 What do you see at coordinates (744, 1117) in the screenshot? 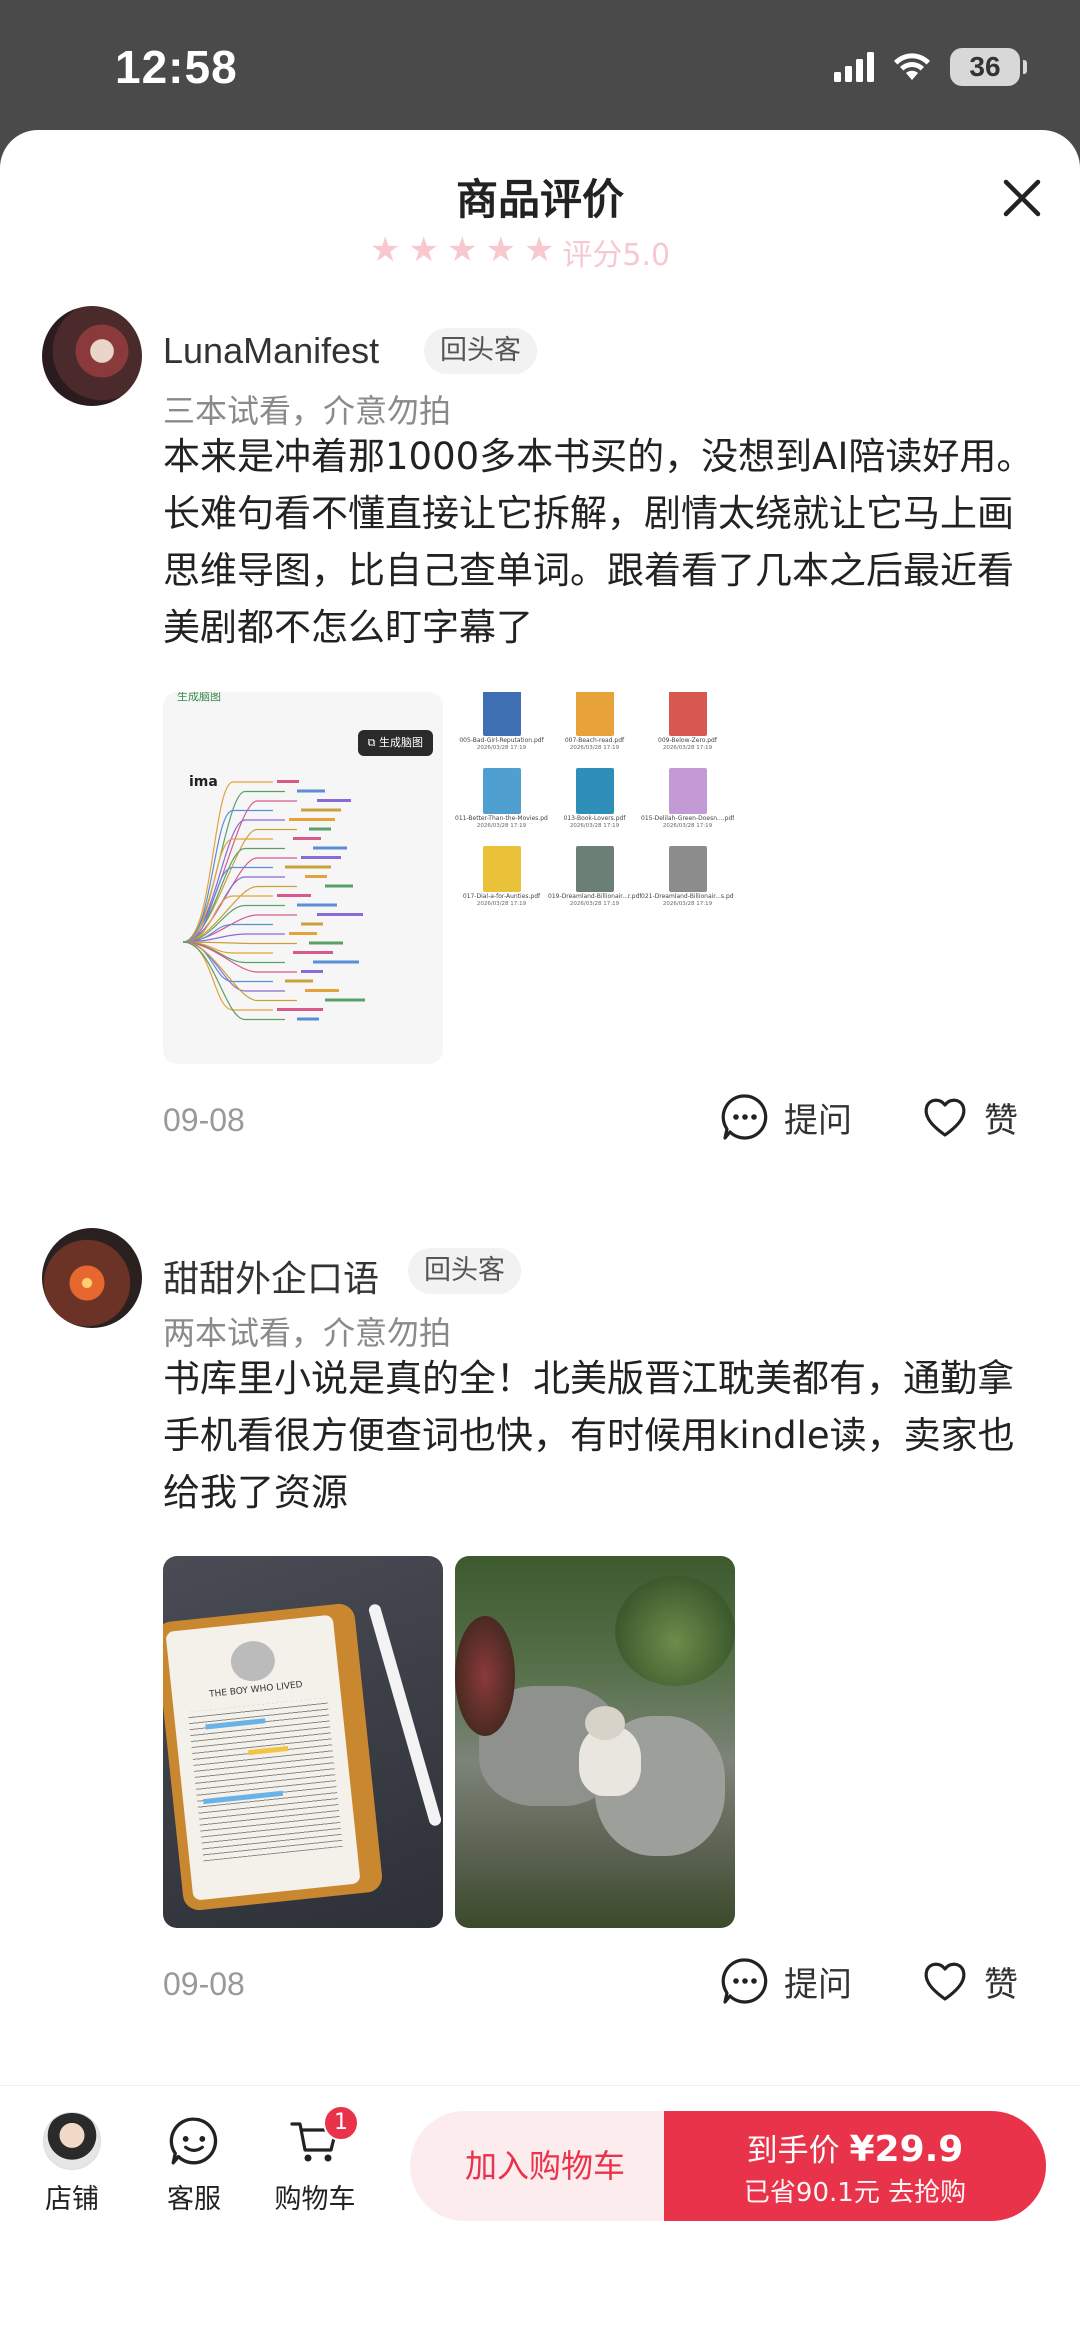
I see `chat-bubble-icon` at bounding box center [744, 1117].